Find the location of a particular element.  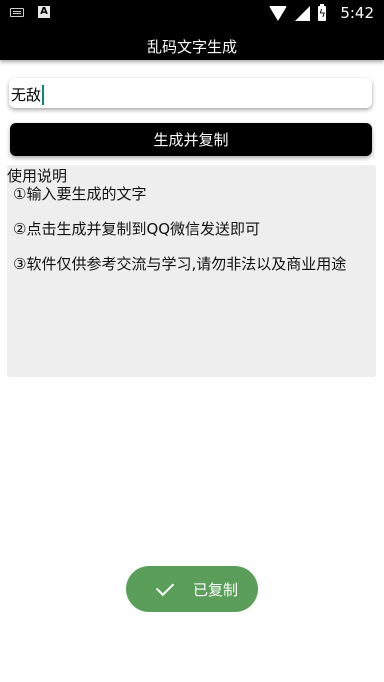

app-title: 乱码文字生成 is located at coordinates (191, 47).